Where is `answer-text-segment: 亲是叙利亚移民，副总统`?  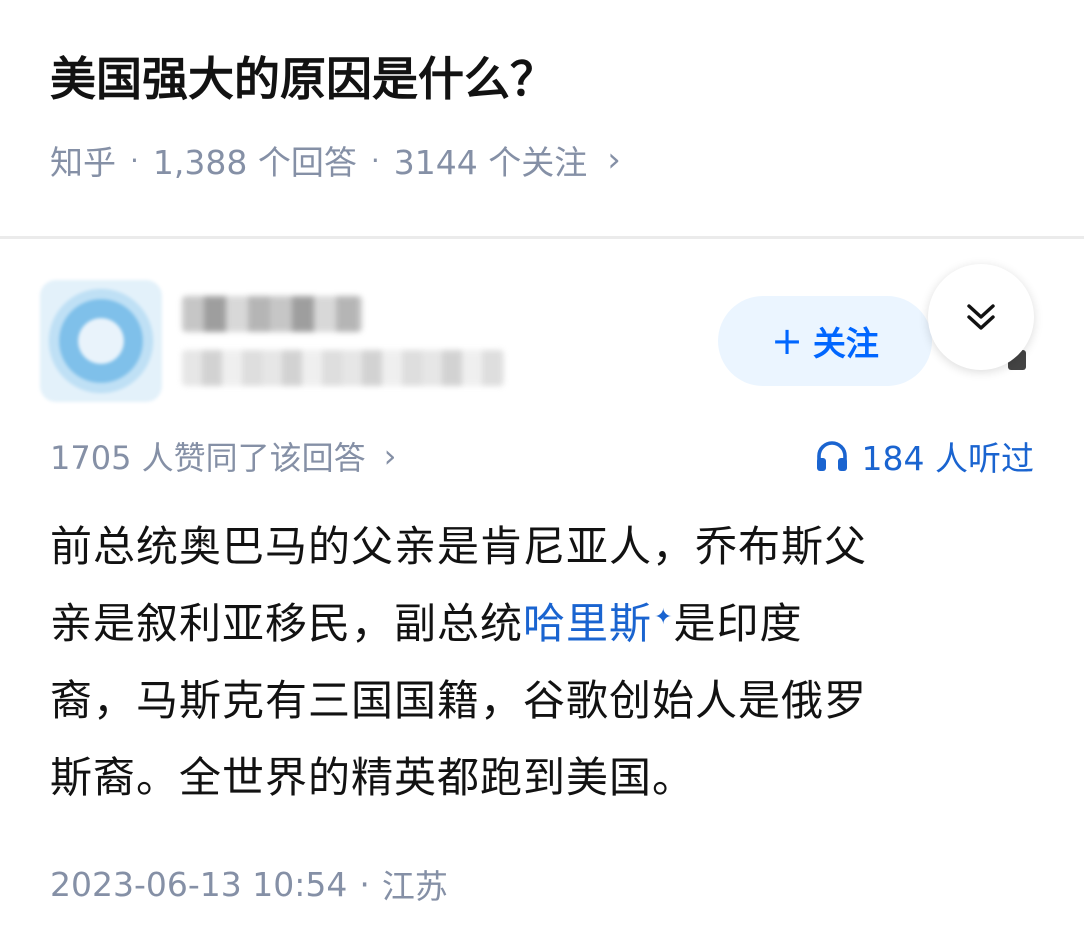 answer-text-segment: 亲是叙利亚移民，副总统 is located at coordinates (287, 623).